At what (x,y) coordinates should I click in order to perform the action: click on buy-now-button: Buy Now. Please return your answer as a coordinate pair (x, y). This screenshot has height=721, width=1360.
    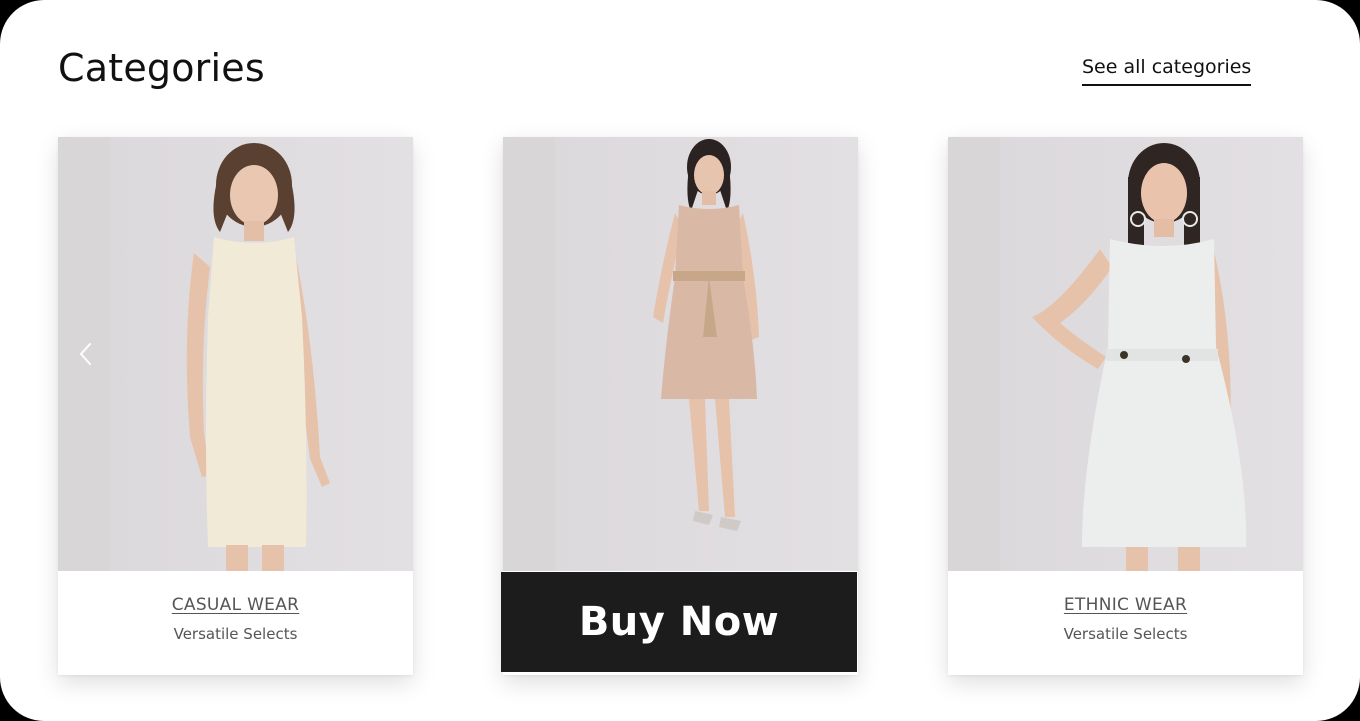
    Looking at the image, I should click on (679, 622).